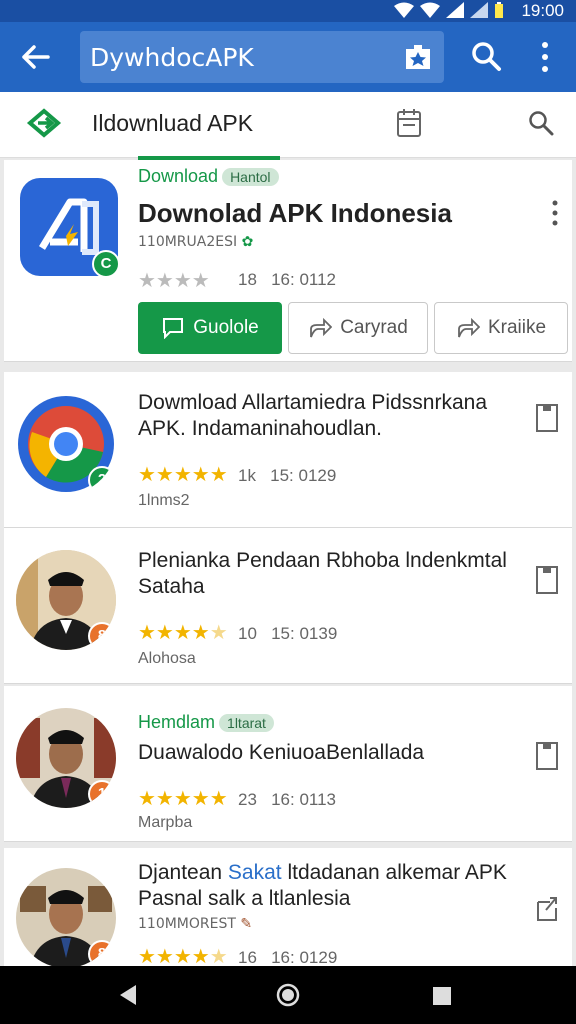  I want to click on featured-rating-count: 18, so click(247, 279).